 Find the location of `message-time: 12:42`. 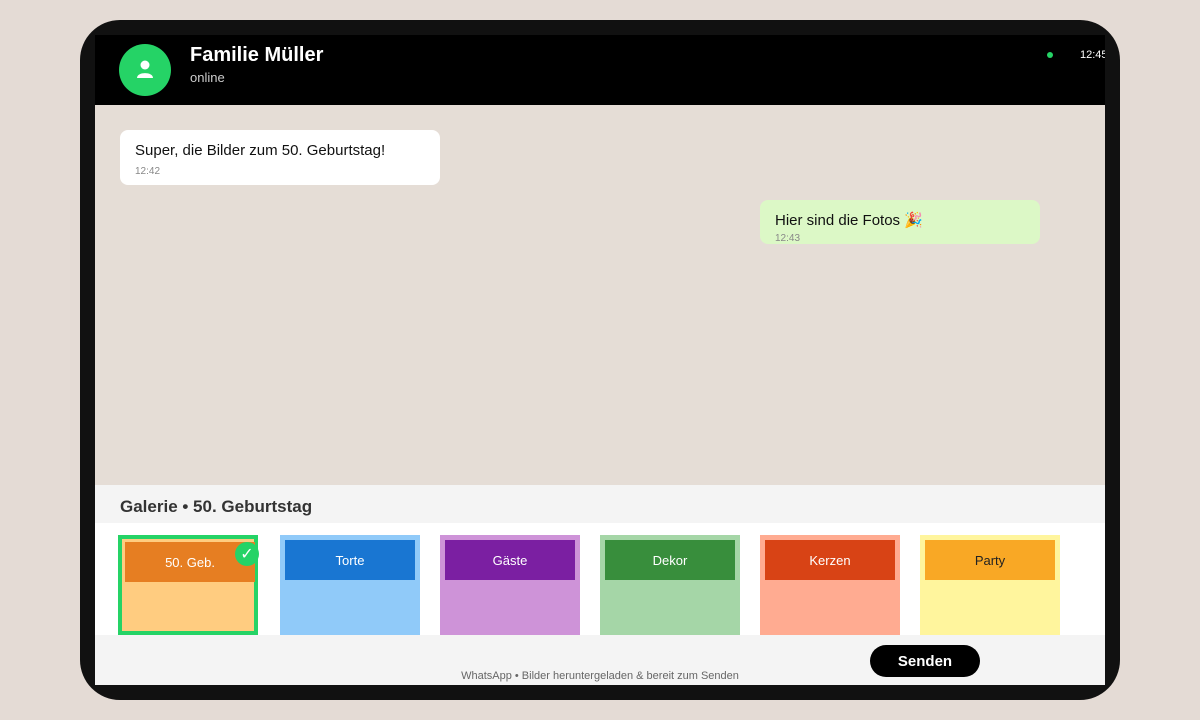

message-time: 12:42 is located at coordinates (148, 171).